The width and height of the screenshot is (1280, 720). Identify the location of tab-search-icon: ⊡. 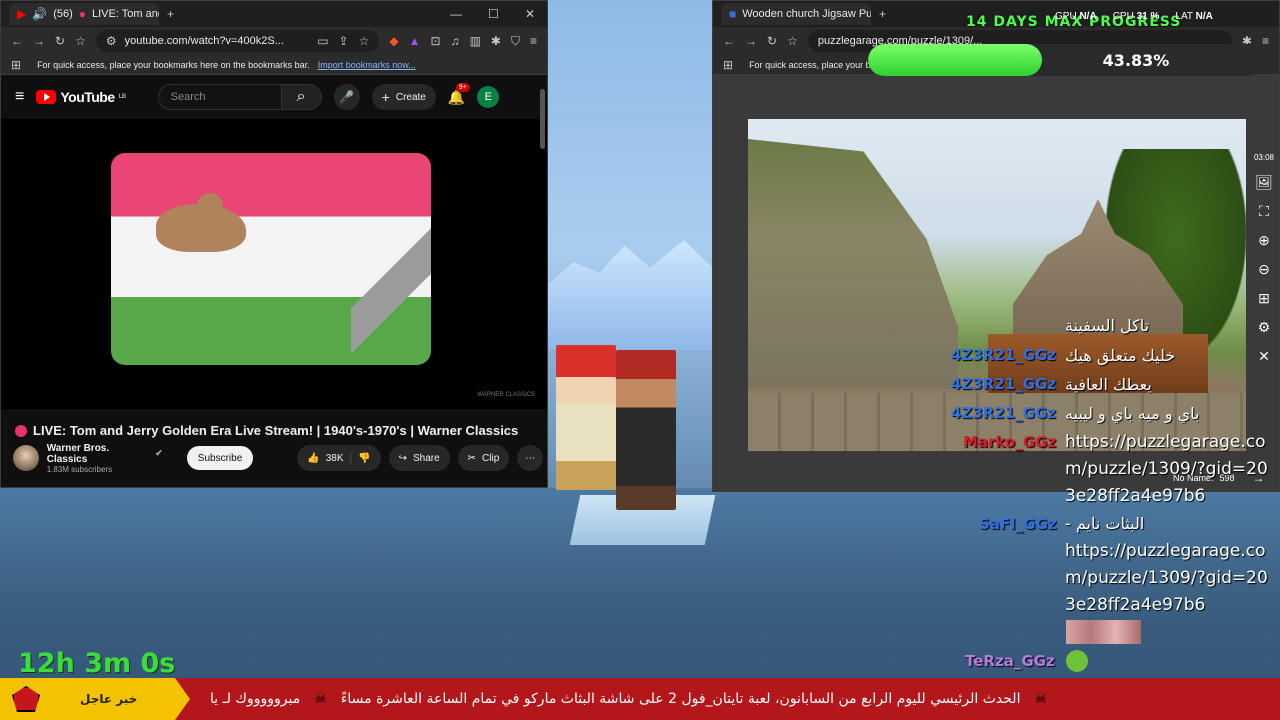
(436, 41).